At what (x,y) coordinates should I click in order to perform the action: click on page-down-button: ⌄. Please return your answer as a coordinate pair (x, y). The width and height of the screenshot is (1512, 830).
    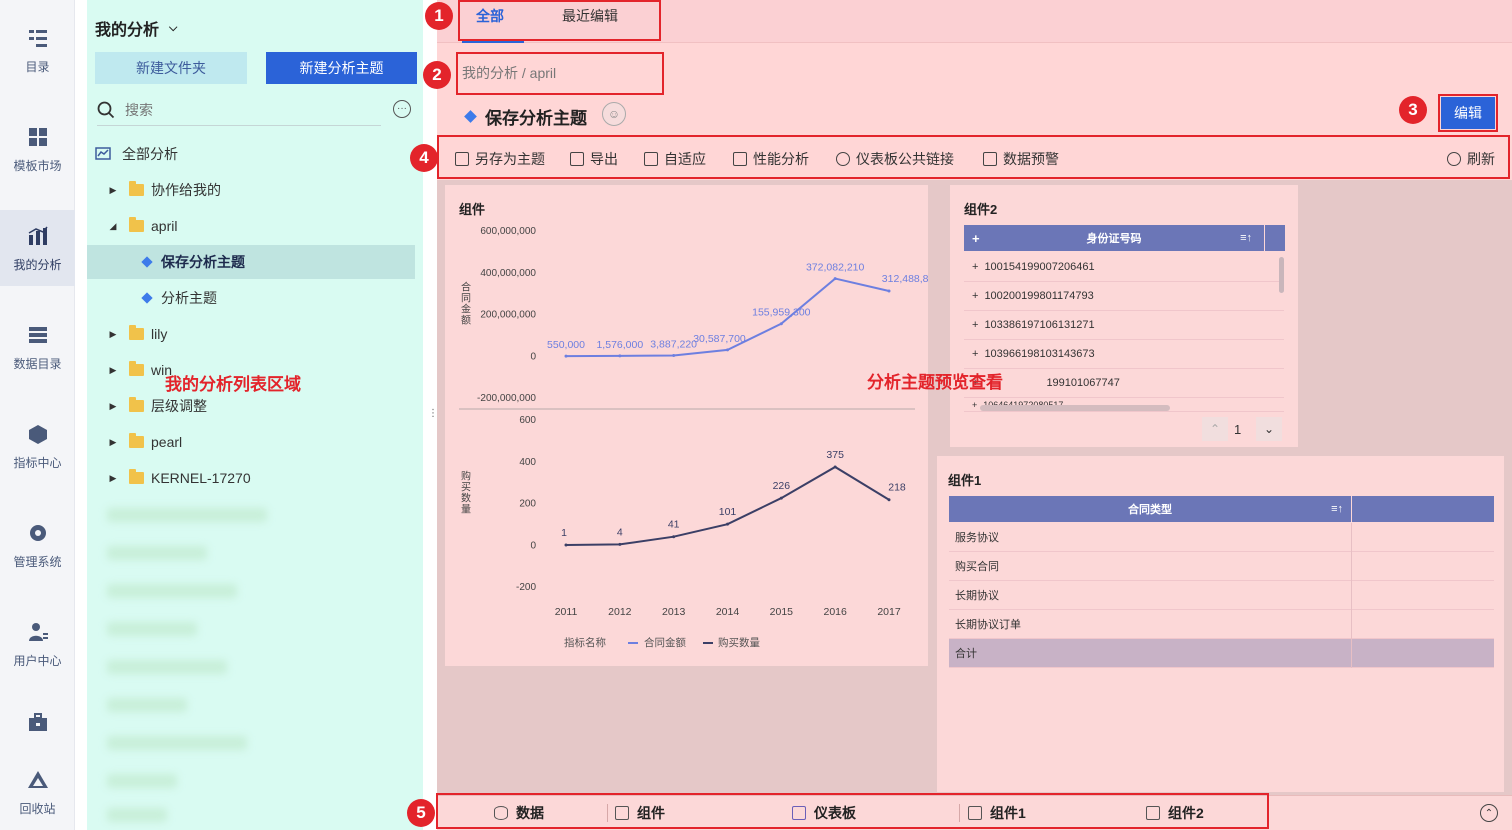
    Looking at the image, I should click on (1269, 429).